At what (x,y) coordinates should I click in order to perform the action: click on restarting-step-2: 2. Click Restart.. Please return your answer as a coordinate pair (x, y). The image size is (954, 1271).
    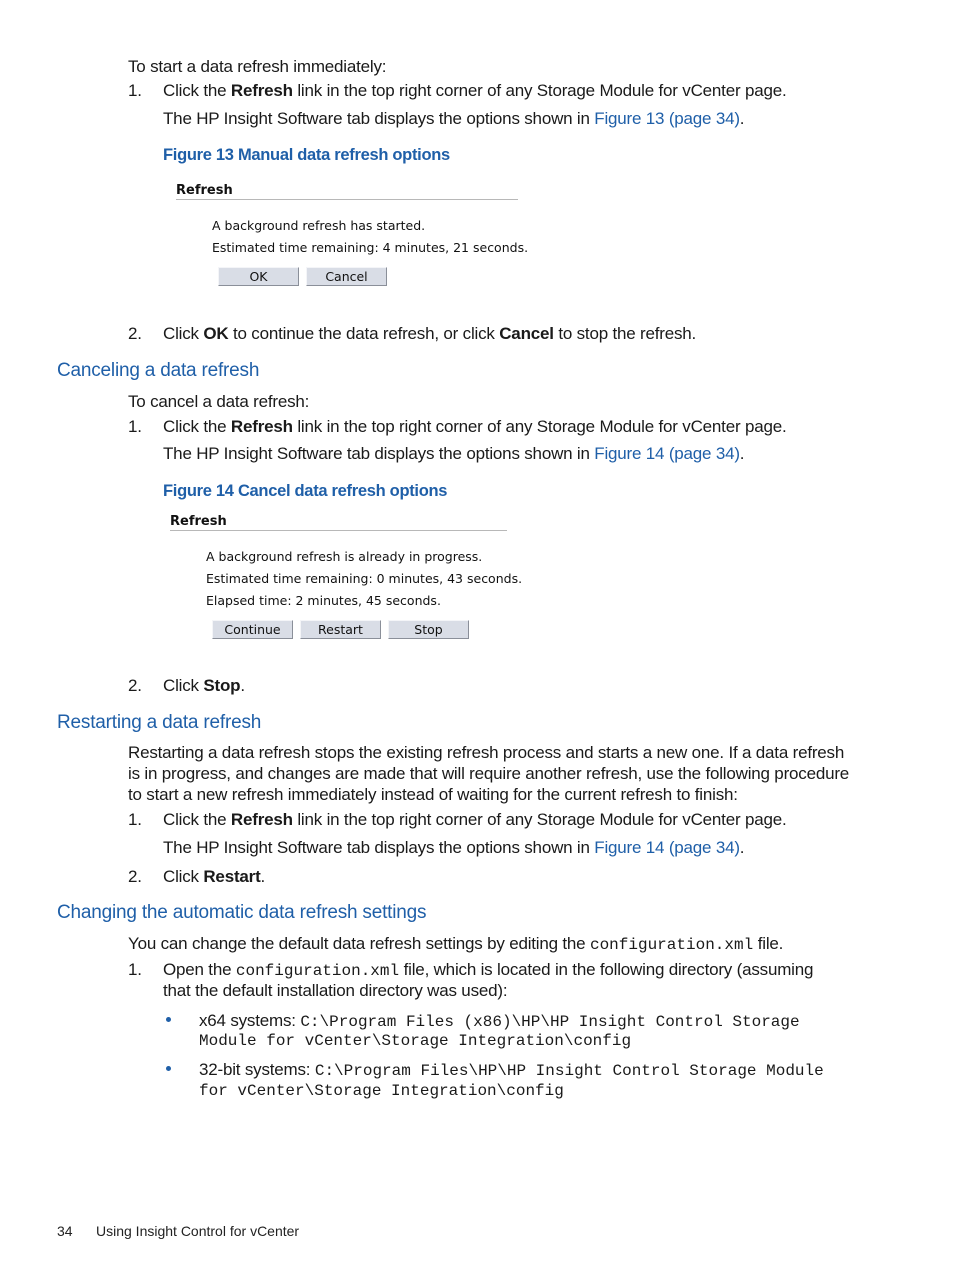
    Looking at the image, I should click on (197, 876).